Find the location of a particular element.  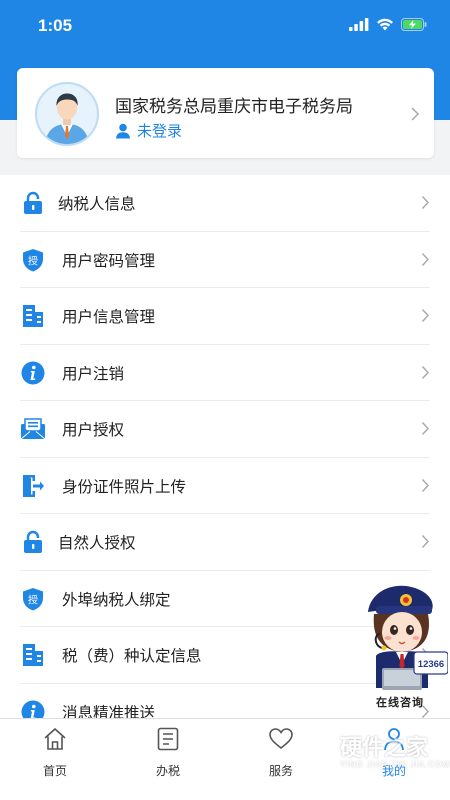

profile-card: 国家税务总局重庆市电子税务局 未登录 is located at coordinates (225, 113).